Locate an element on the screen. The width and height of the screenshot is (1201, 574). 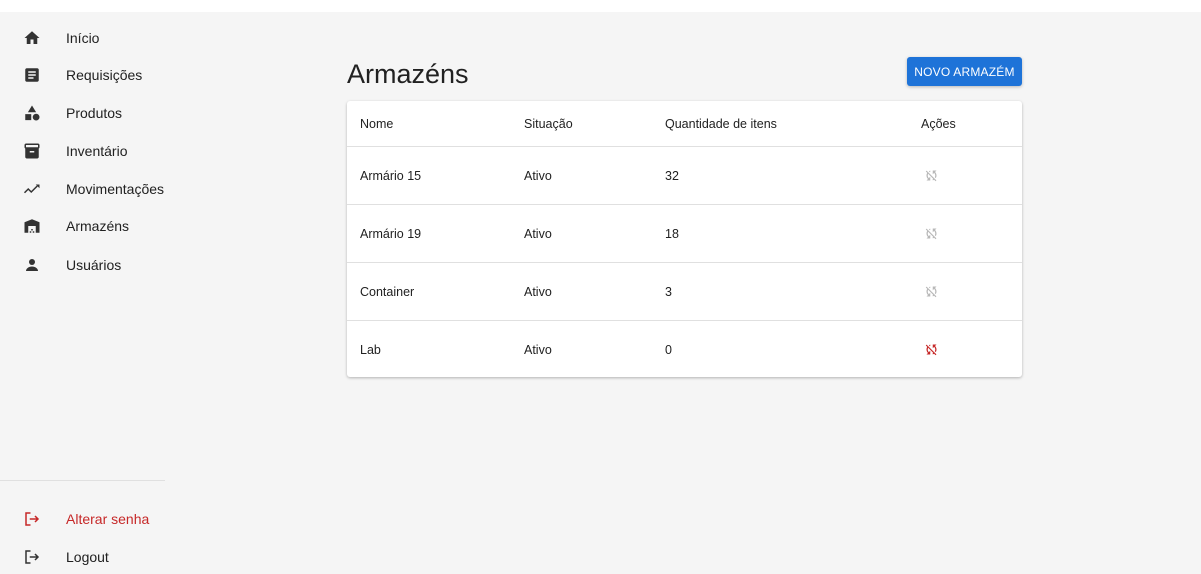
person-icon is located at coordinates (32, 265).